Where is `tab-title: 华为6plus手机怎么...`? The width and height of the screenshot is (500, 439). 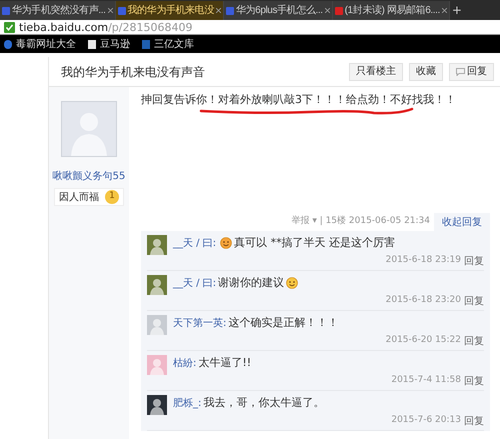 tab-title: 华为6plus手机怎么... is located at coordinates (279, 11).